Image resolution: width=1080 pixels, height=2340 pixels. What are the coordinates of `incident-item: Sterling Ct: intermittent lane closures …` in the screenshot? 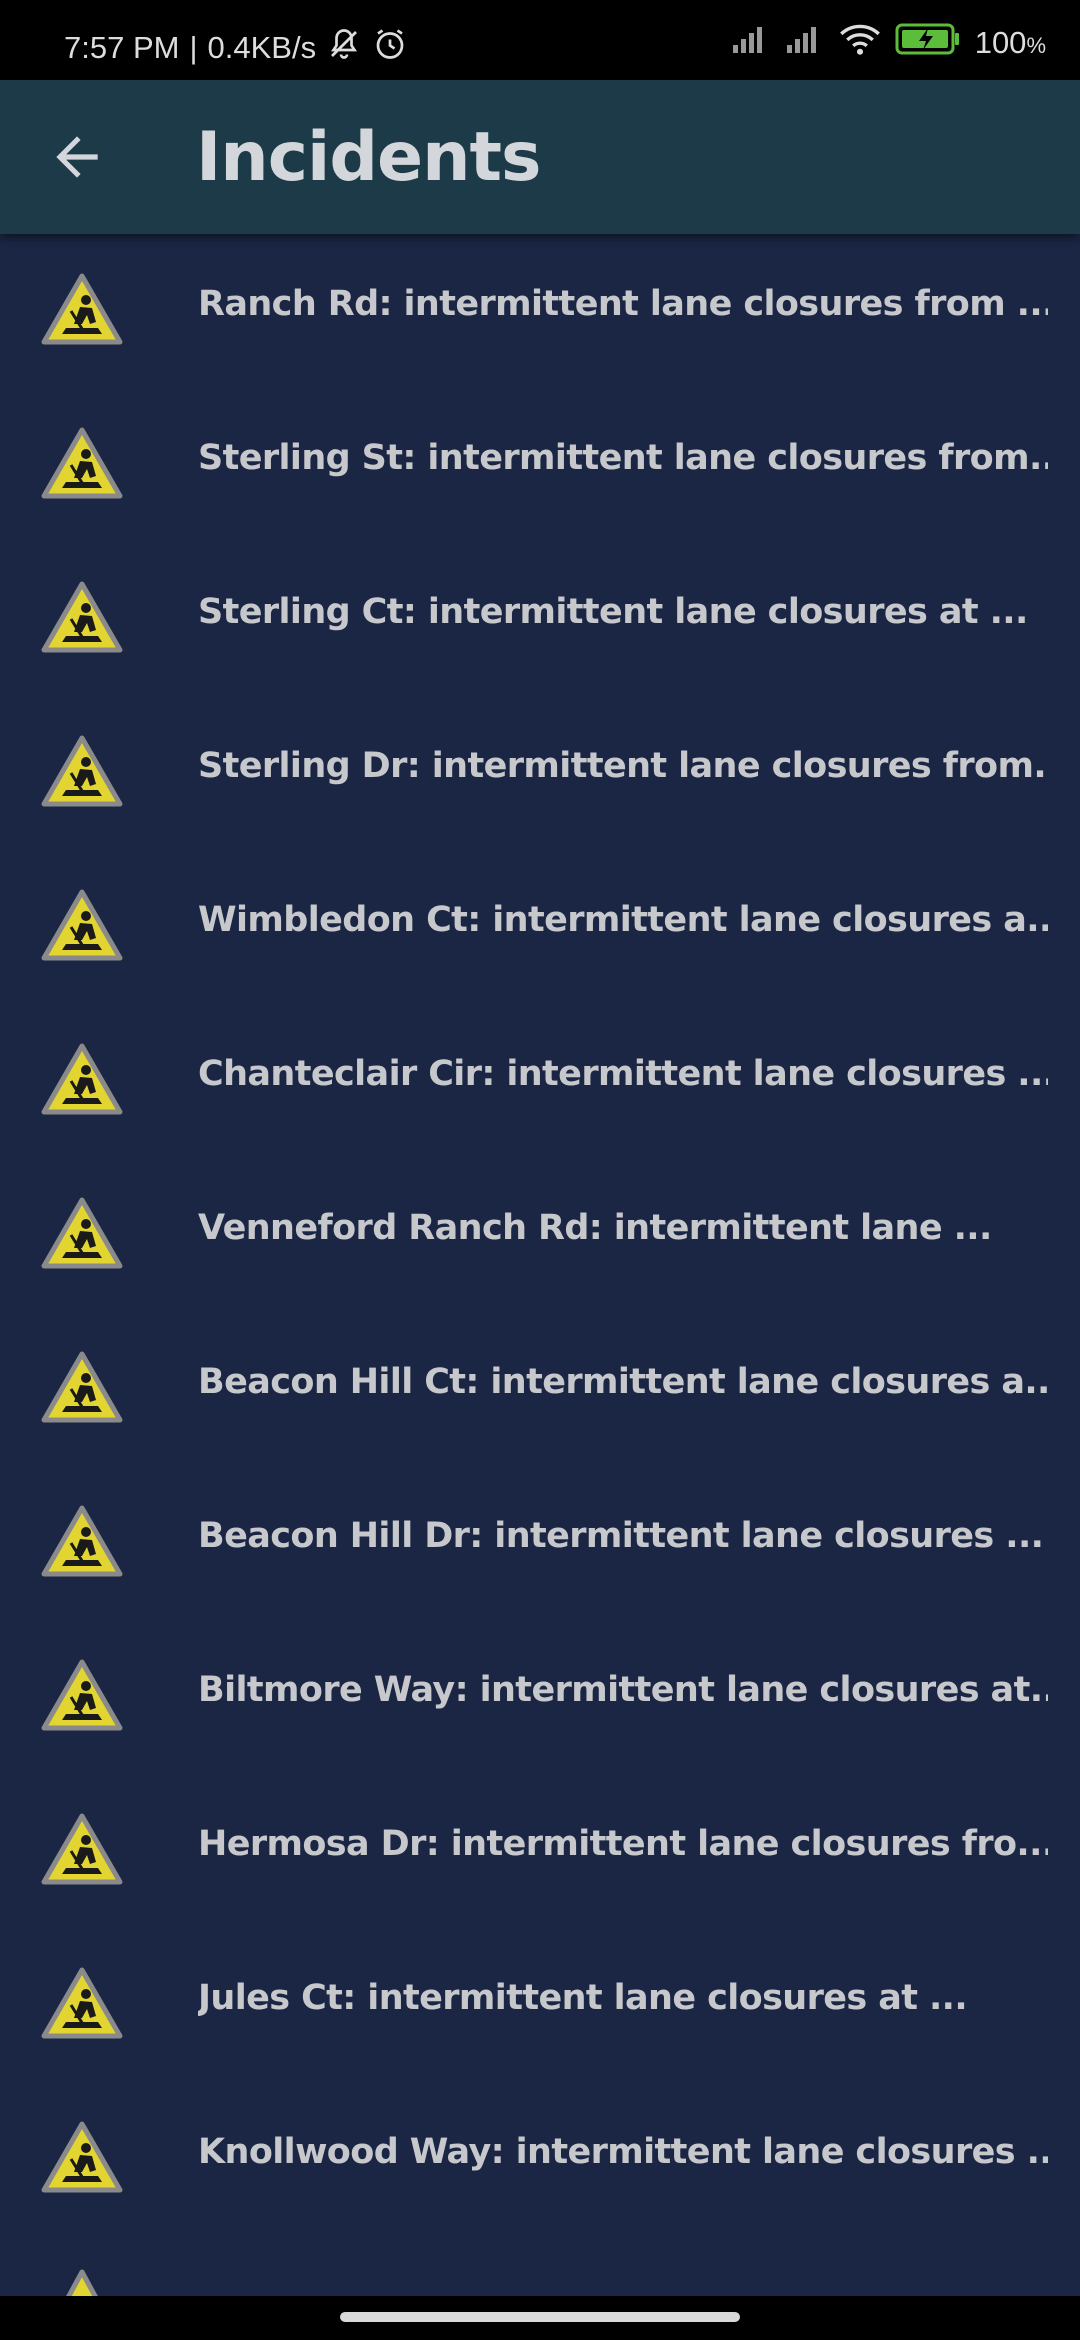 It's located at (540, 619).